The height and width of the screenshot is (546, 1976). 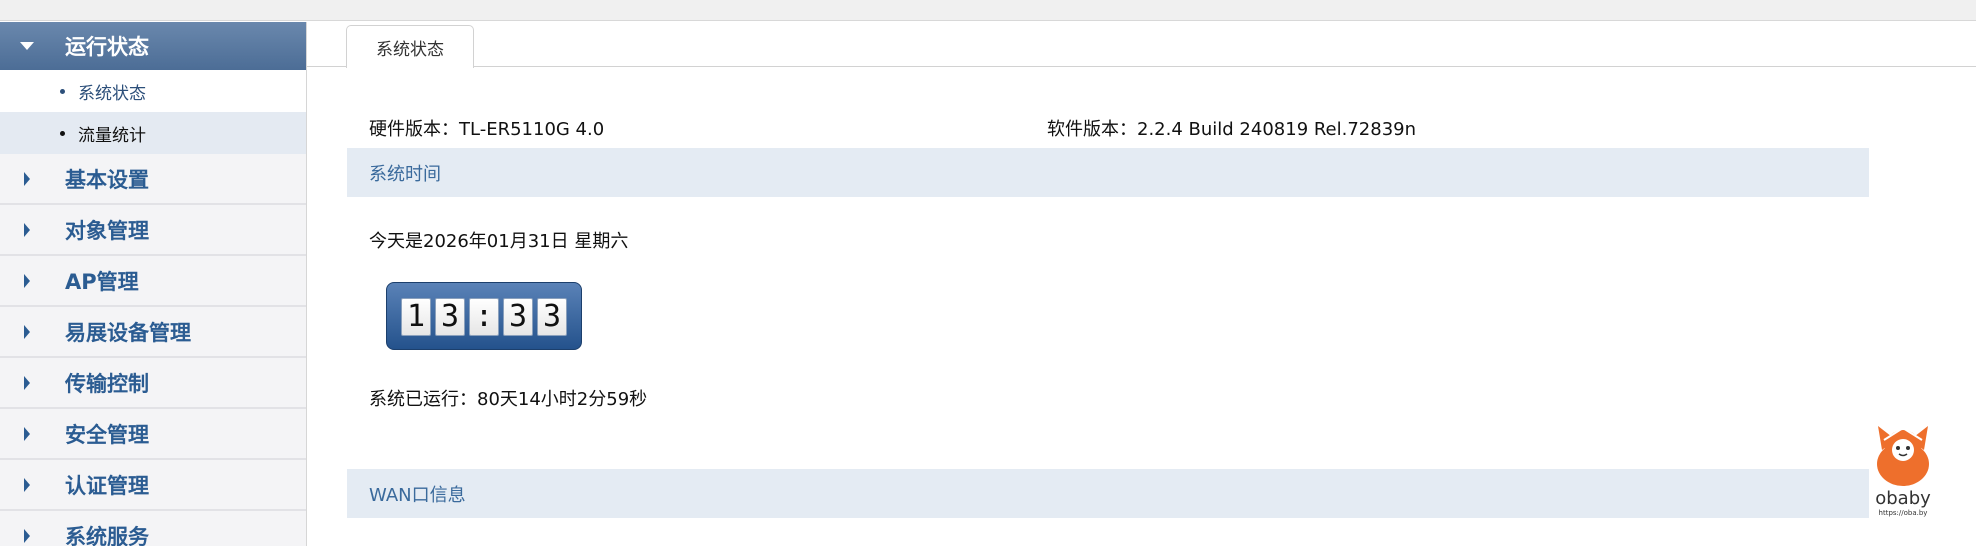 I want to click on sidebar-group-system-services: 系统服务, so click(x=153, y=528).